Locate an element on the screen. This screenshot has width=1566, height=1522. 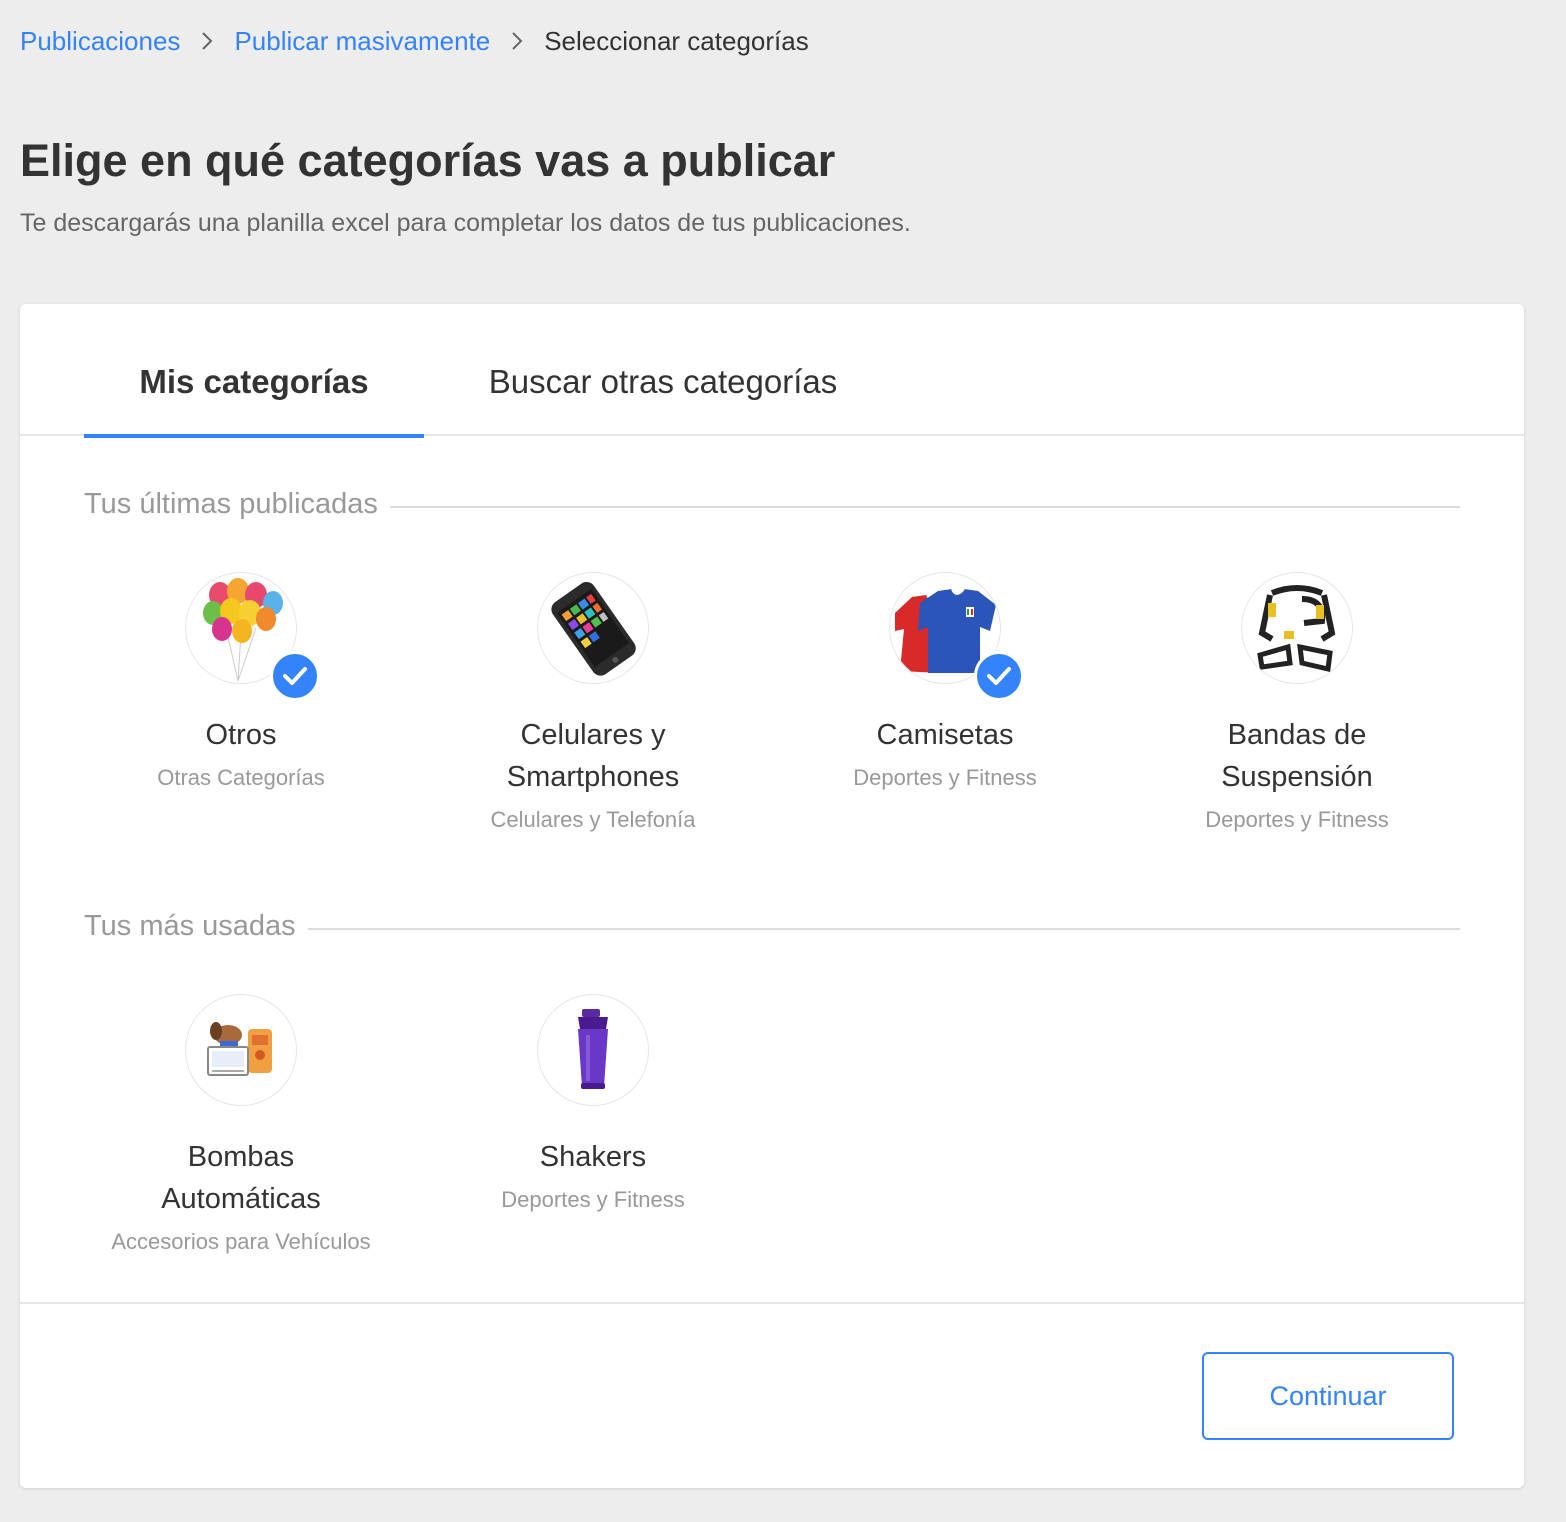
category-name: Celulares y Smartphones is located at coordinates (593, 756).